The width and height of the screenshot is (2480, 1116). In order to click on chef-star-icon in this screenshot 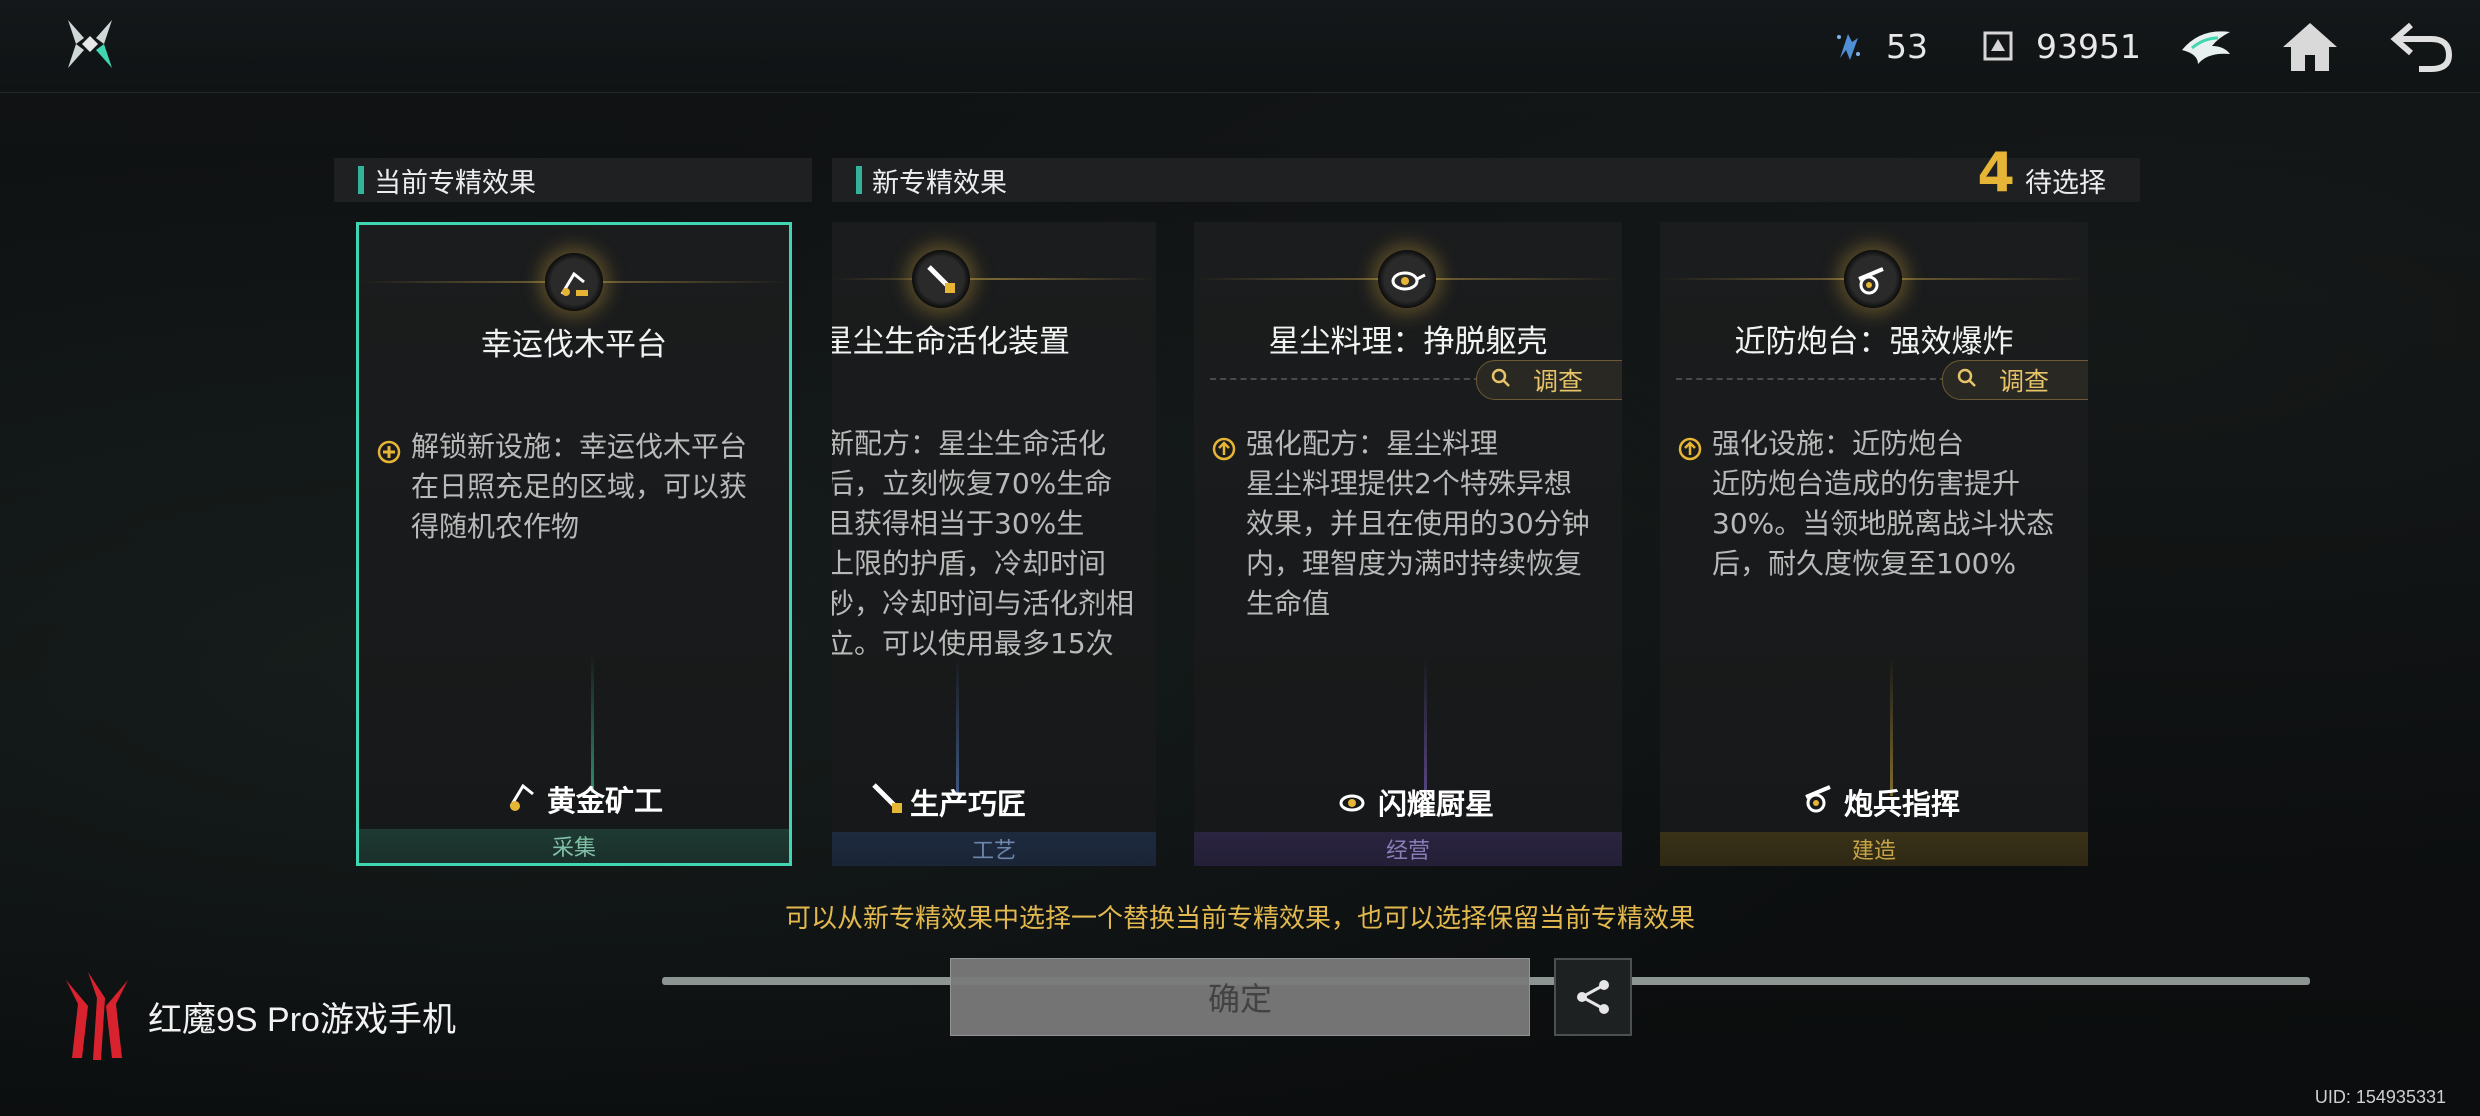, I will do `click(1355, 801)`.